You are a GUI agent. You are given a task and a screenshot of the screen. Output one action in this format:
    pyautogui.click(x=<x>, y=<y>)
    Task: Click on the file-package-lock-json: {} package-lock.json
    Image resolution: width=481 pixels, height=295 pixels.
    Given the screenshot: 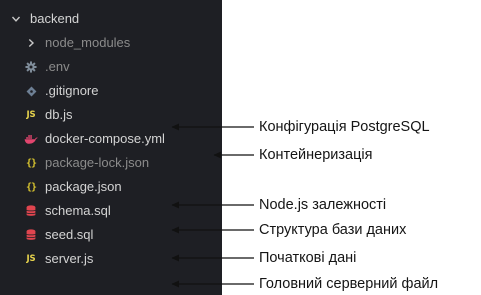 What is the action you would take?
    pyautogui.click(x=111, y=163)
    